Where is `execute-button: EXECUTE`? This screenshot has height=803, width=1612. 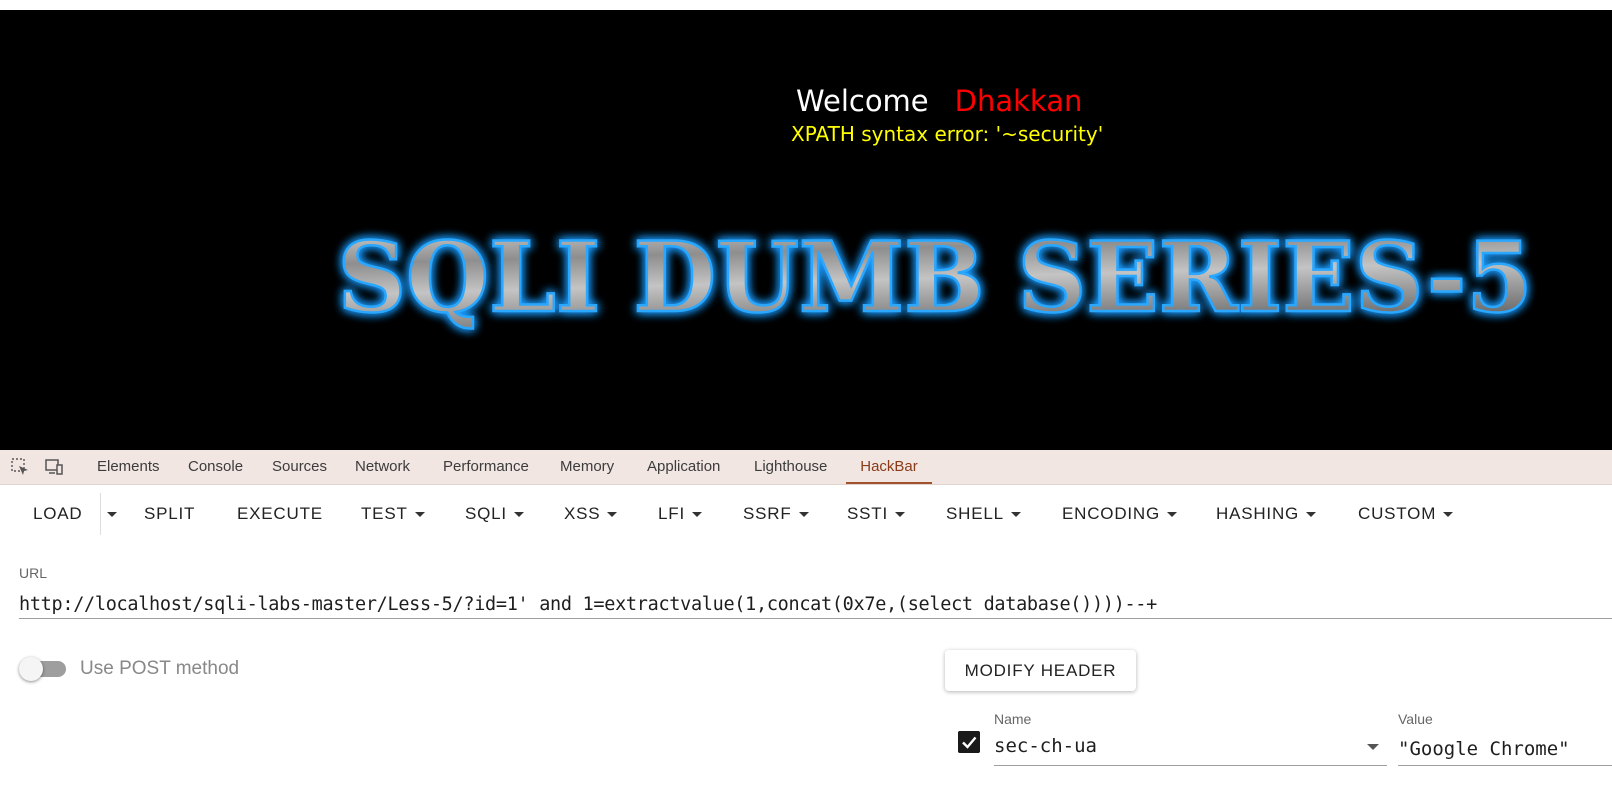
execute-button: EXECUTE is located at coordinates (280, 514).